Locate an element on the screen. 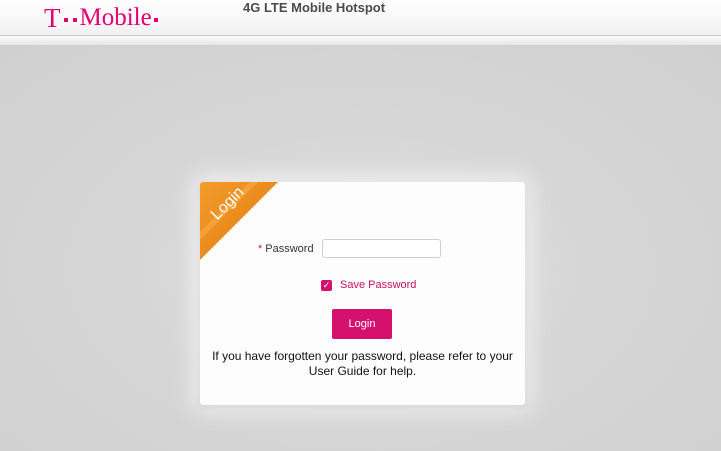  save-password-checkbox: ✓ is located at coordinates (326, 285).